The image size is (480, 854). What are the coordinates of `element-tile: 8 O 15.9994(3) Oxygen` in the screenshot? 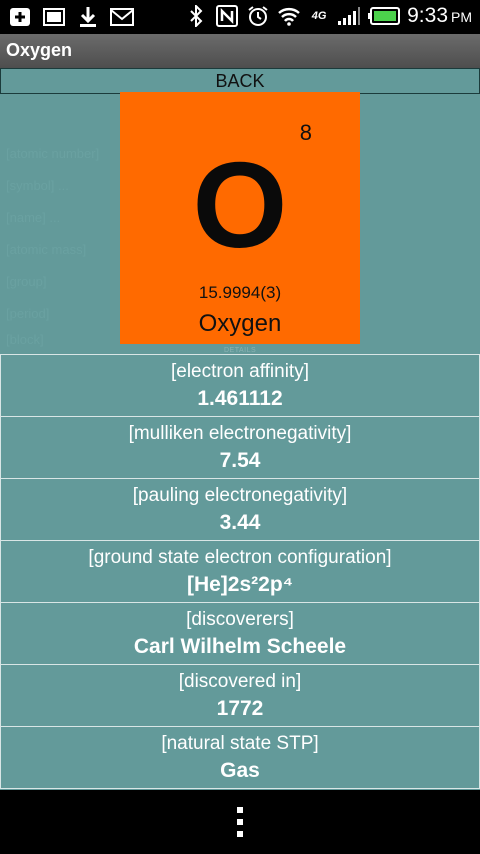 It's located at (240, 218).